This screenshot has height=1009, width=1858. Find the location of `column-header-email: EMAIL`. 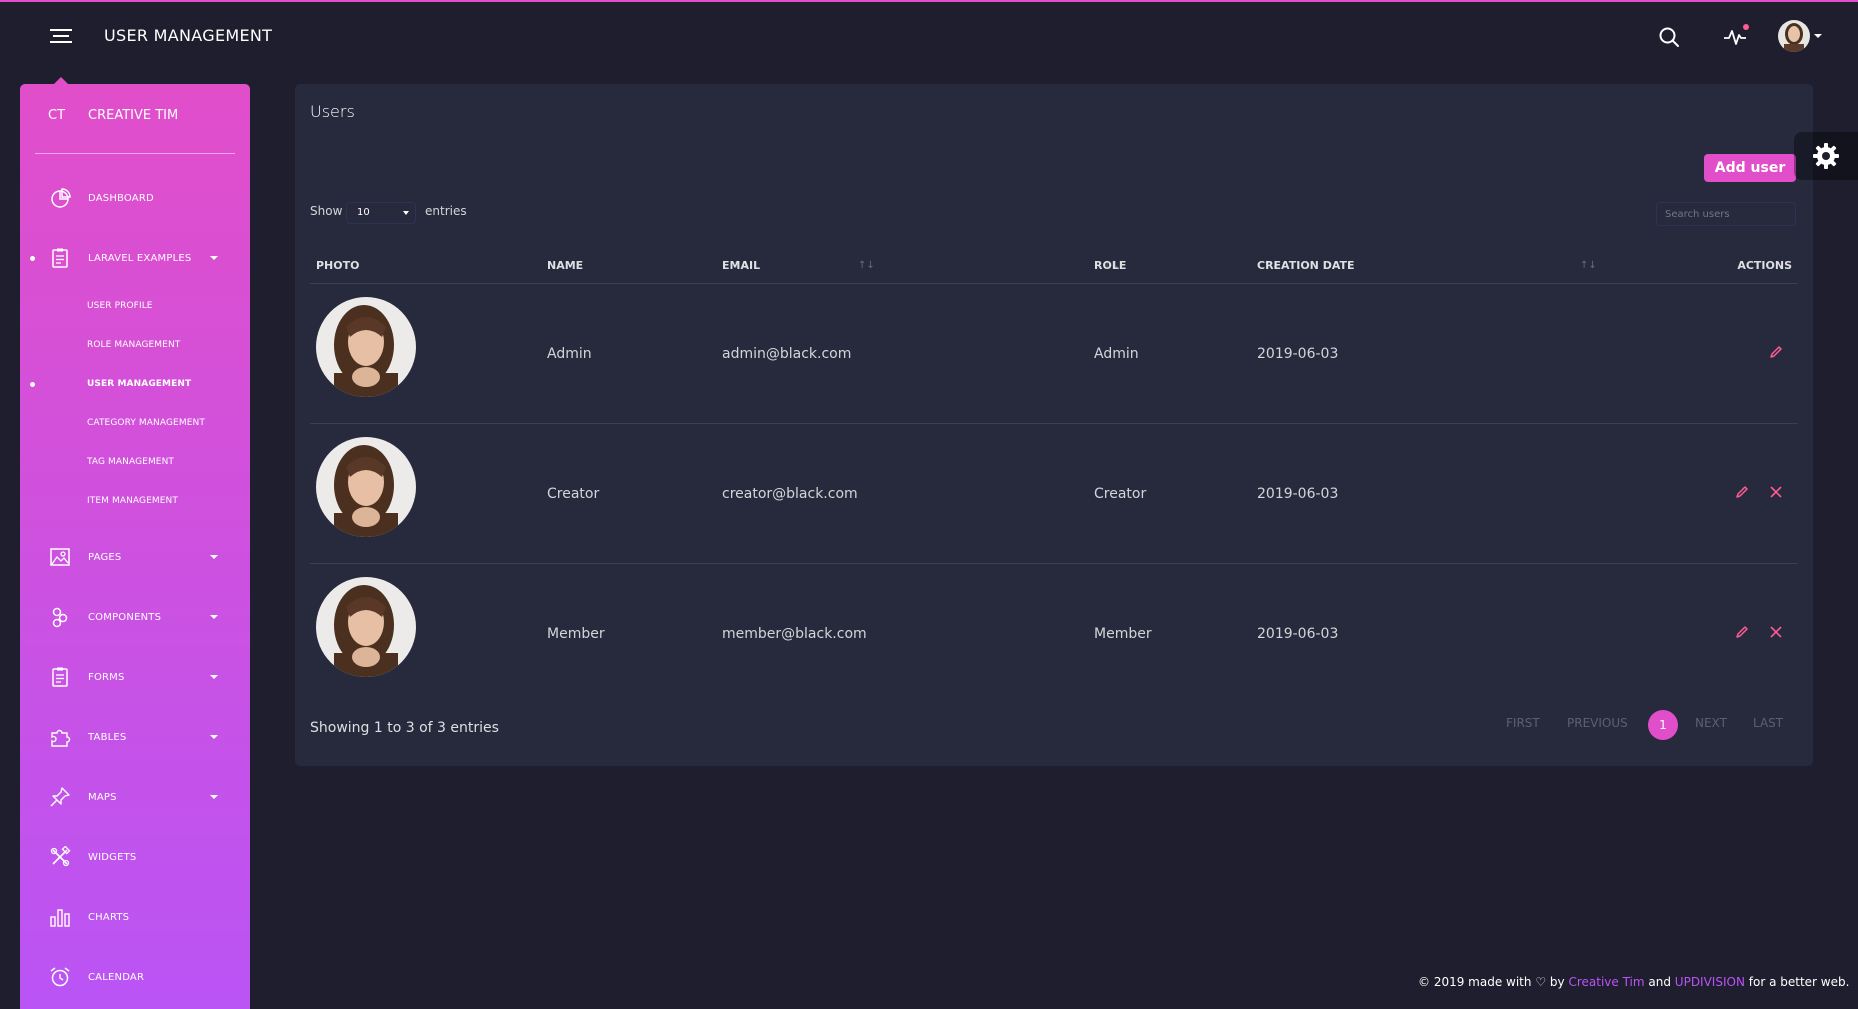

column-header-email: EMAIL is located at coordinates (741, 265).